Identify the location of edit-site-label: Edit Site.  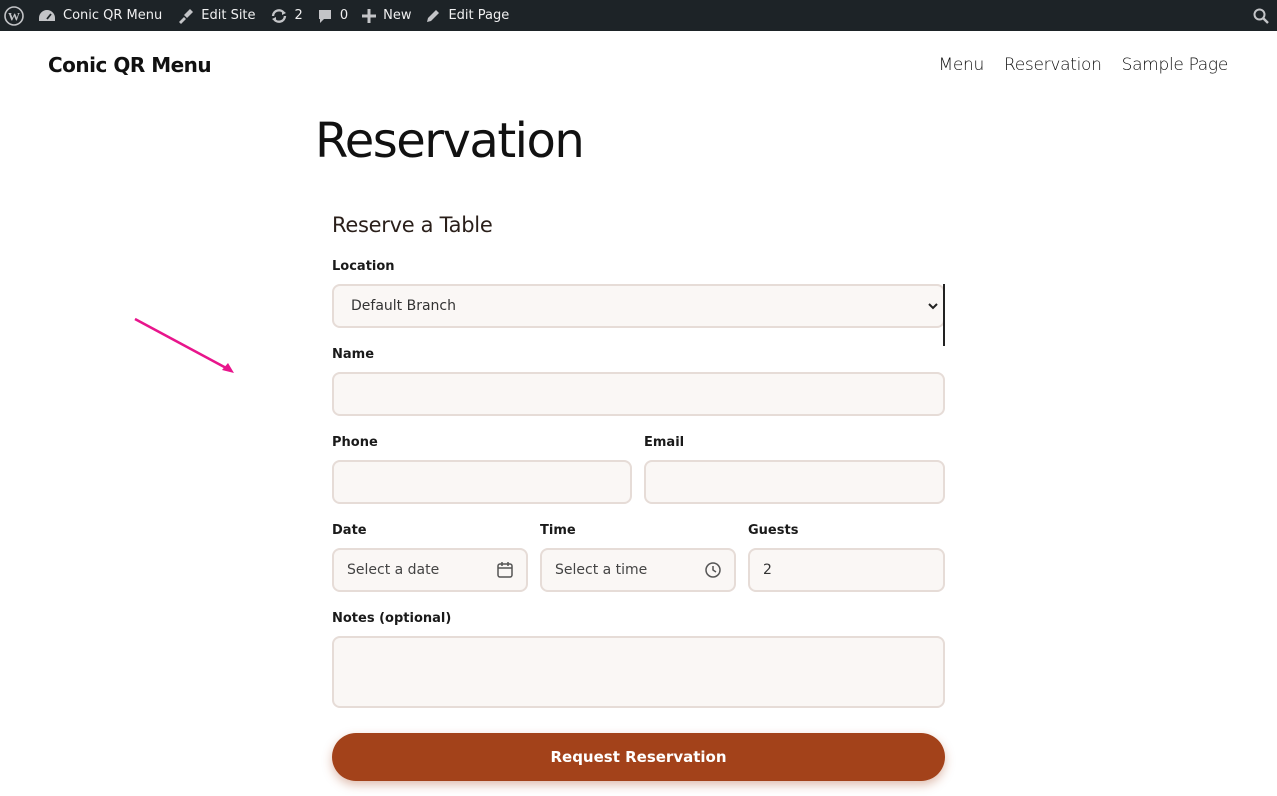
(228, 15).